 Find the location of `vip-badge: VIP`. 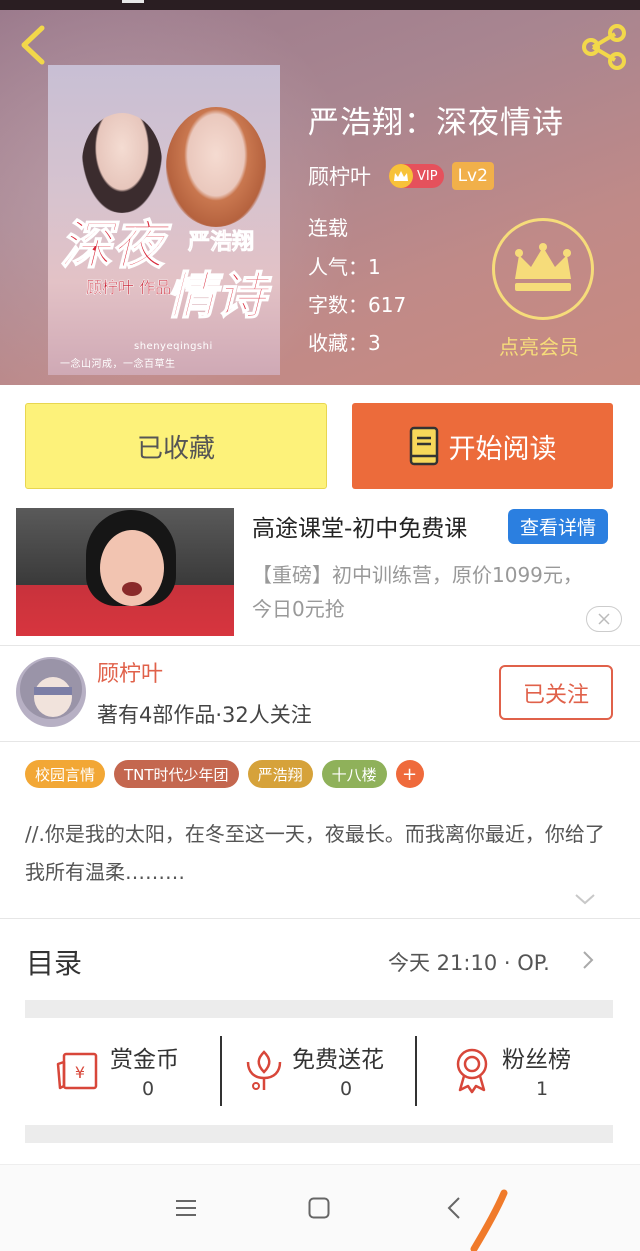

vip-badge: VIP is located at coordinates (416, 176).